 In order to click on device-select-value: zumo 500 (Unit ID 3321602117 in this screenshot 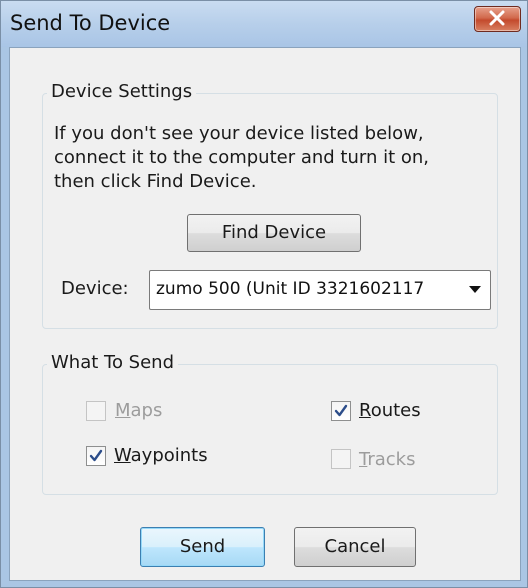, I will do `click(290, 289)`.